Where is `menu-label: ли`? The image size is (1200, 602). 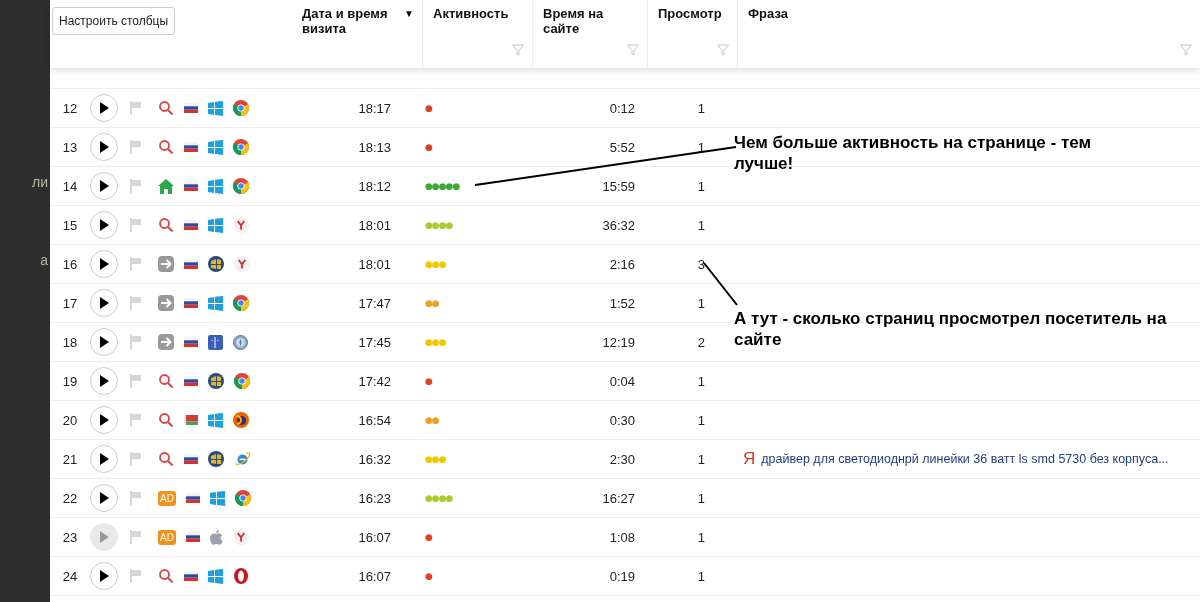
menu-label: ли is located at coordinates (40, 182).